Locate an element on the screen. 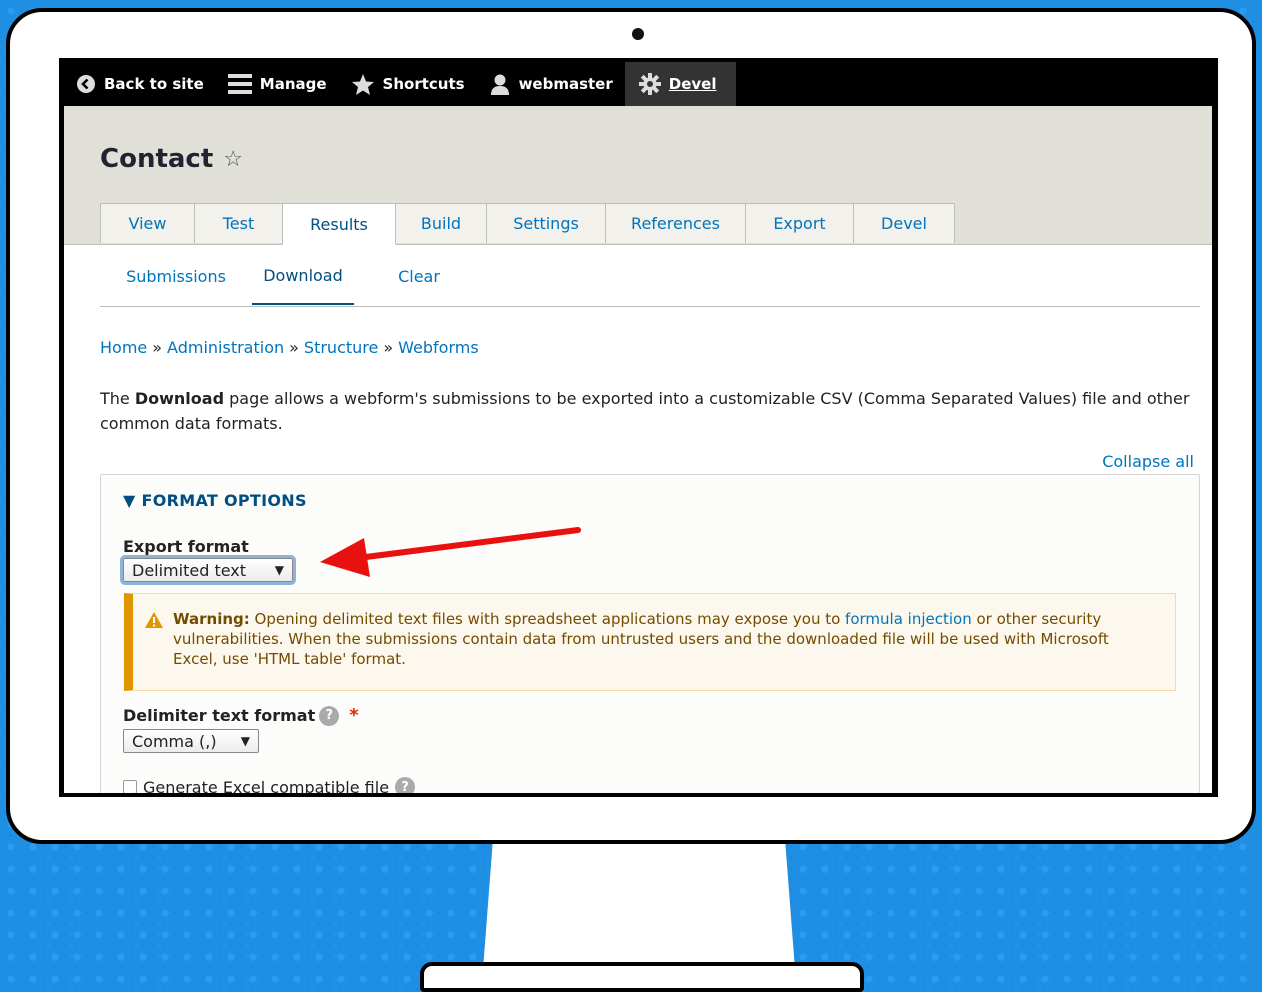  devel-label: Devel is located at coordinates (692, 84).